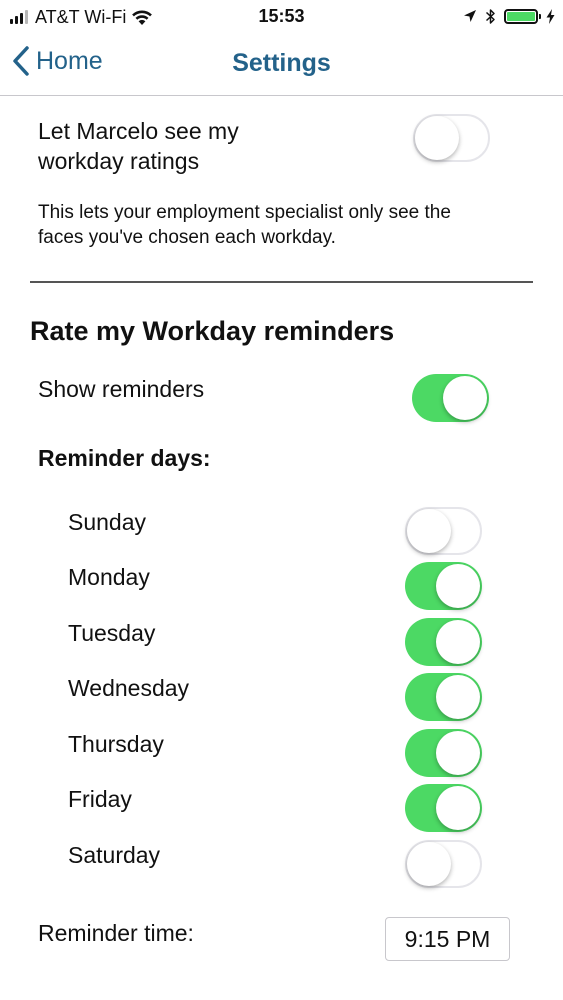  Describe the element at coordinates (281, 282) in the screenshot. I see `section-divider` at that location.